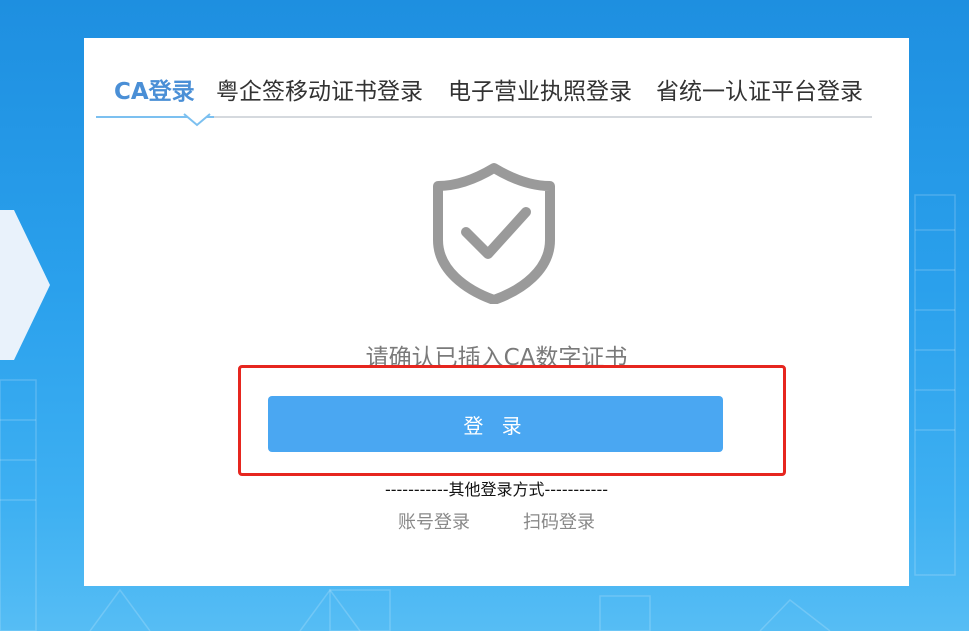 This screenshot has height=631, width=969. I want to click on active-tab-caret-icon, so click(197, 120).